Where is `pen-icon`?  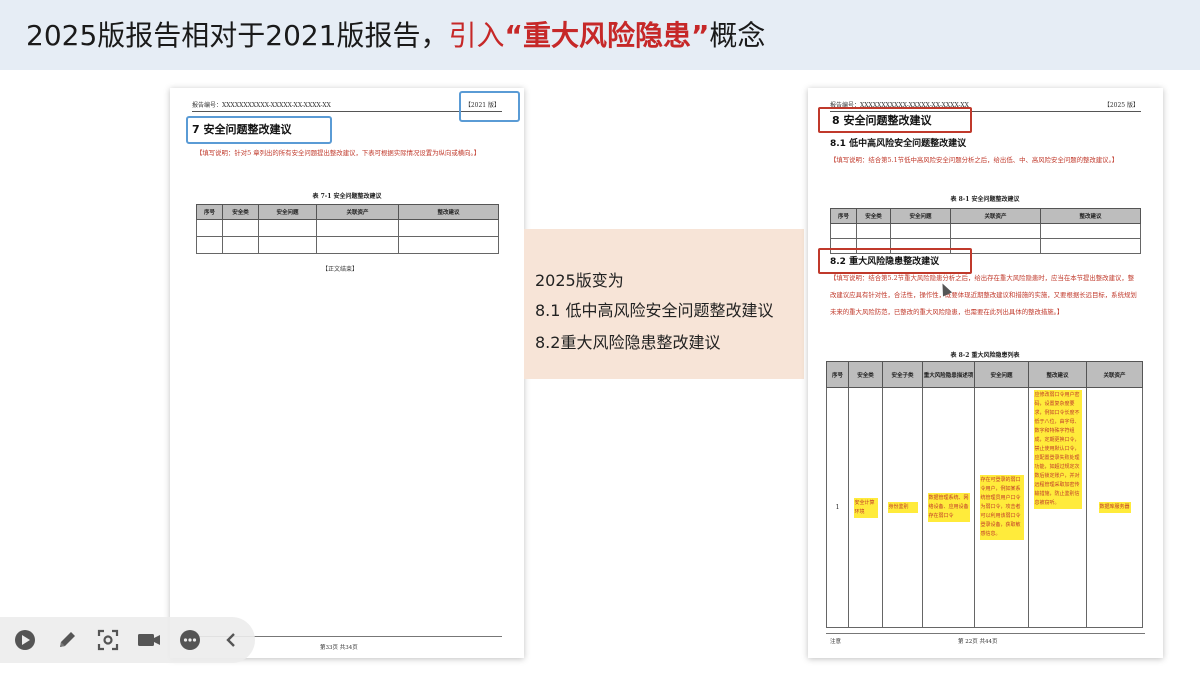
pen-icon is located at coordinates (67, 640).